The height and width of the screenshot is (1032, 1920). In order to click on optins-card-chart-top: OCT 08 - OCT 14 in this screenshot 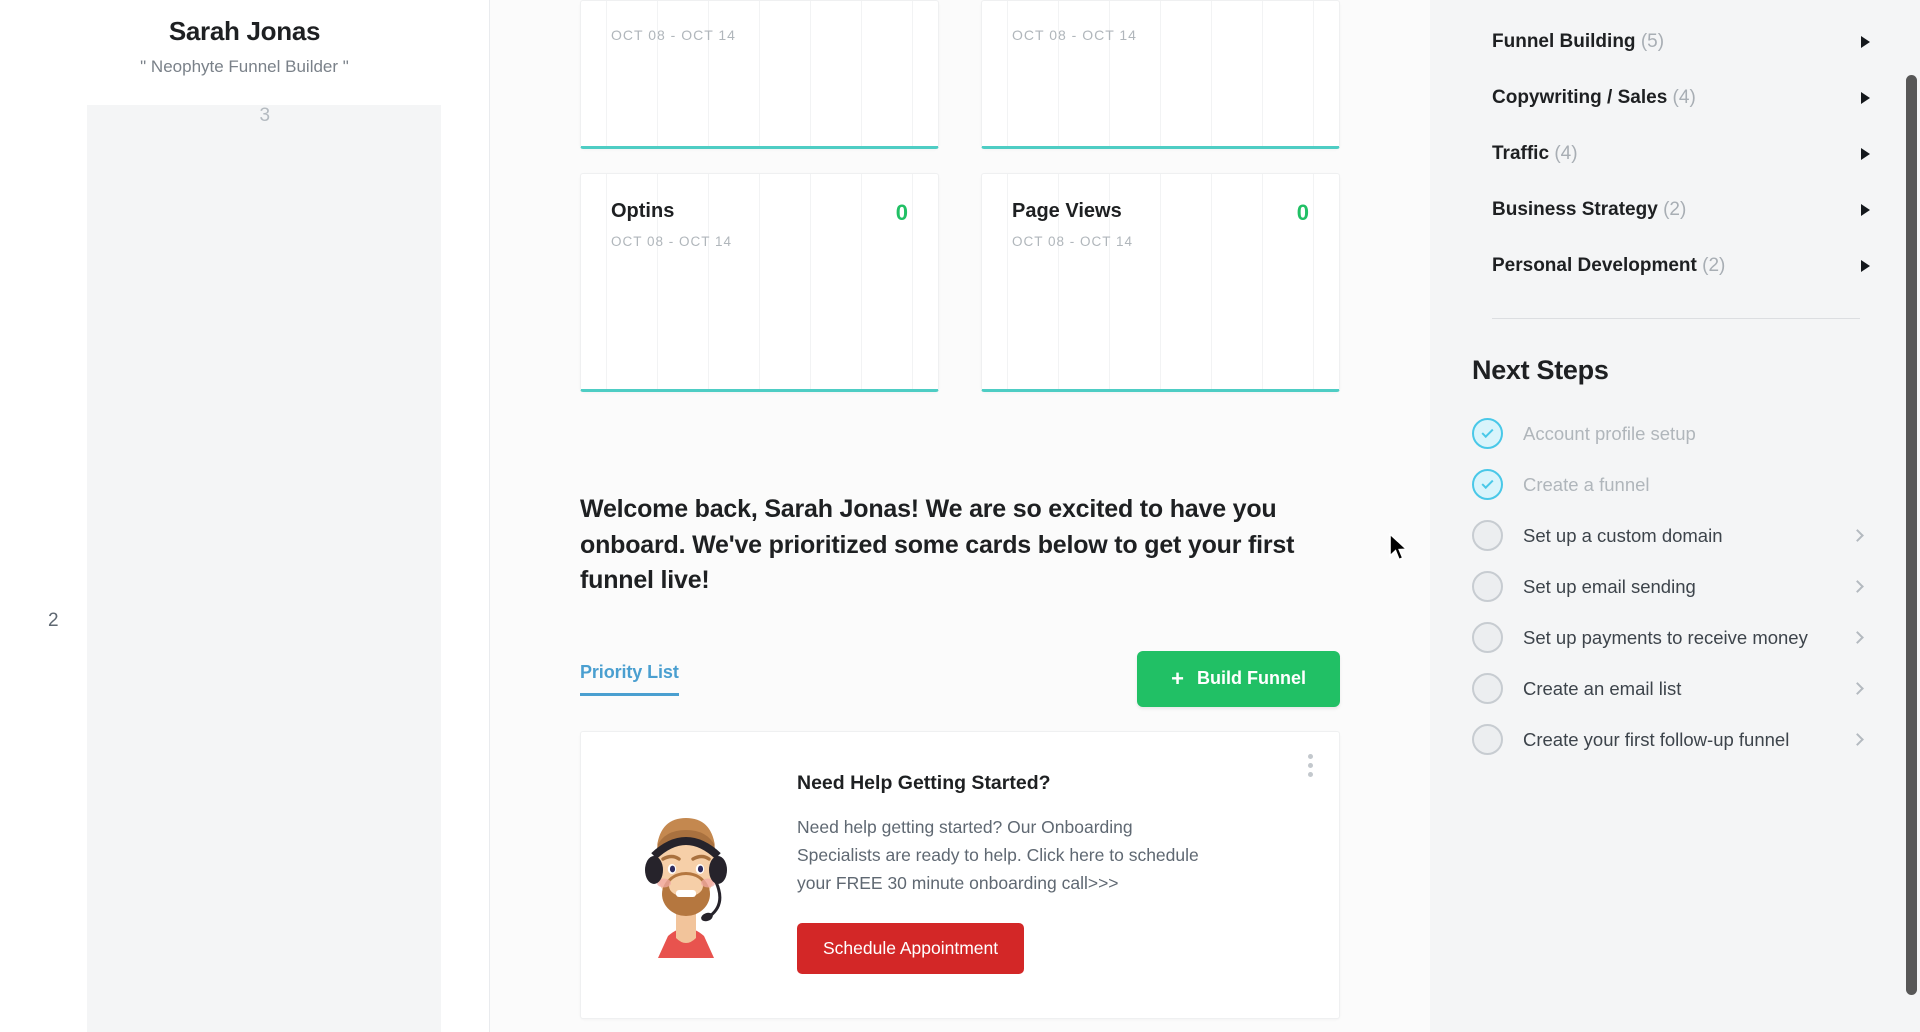, I will do `click(759, 73)`.